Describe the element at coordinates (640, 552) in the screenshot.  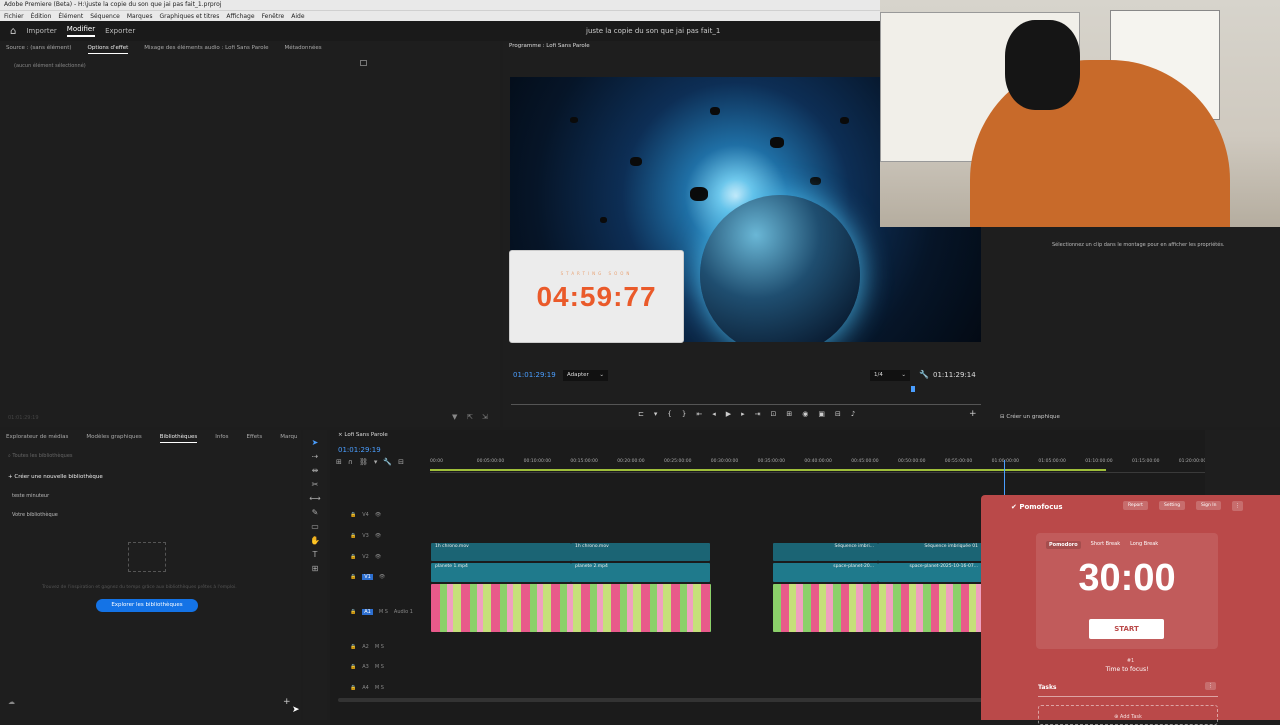
I see `clip-v2-chrono-2: 1h chrono.mov` at that location.